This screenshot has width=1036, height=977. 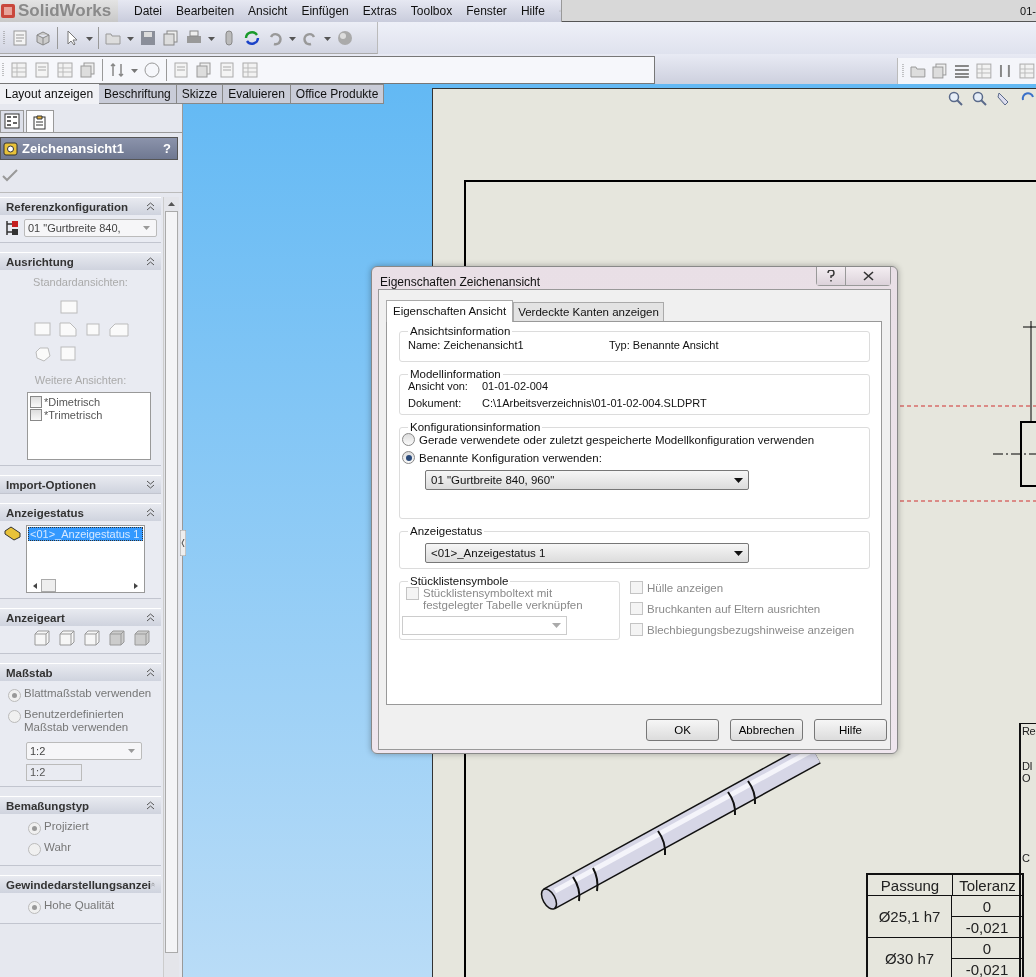 I want to click on collapse-handle-icon, so click(x=183, y=543).